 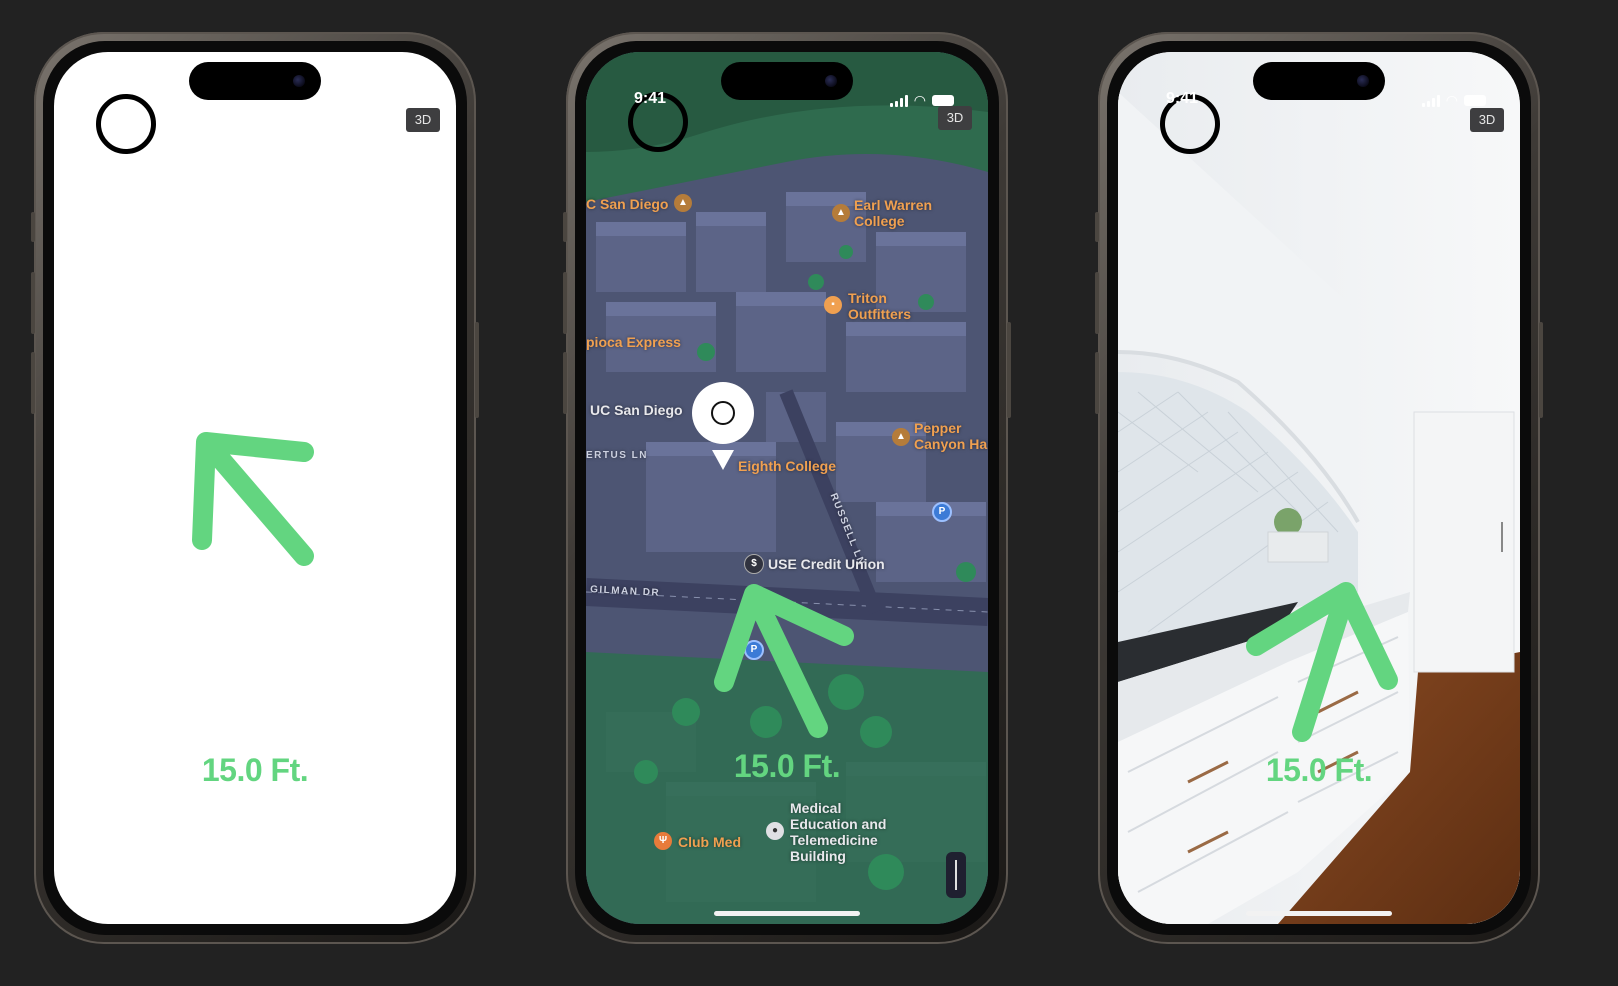 What do you see at coordinates (723, 460) in the screenshot?
I see `location-pointer-icon` at bounding box center [723, 460].